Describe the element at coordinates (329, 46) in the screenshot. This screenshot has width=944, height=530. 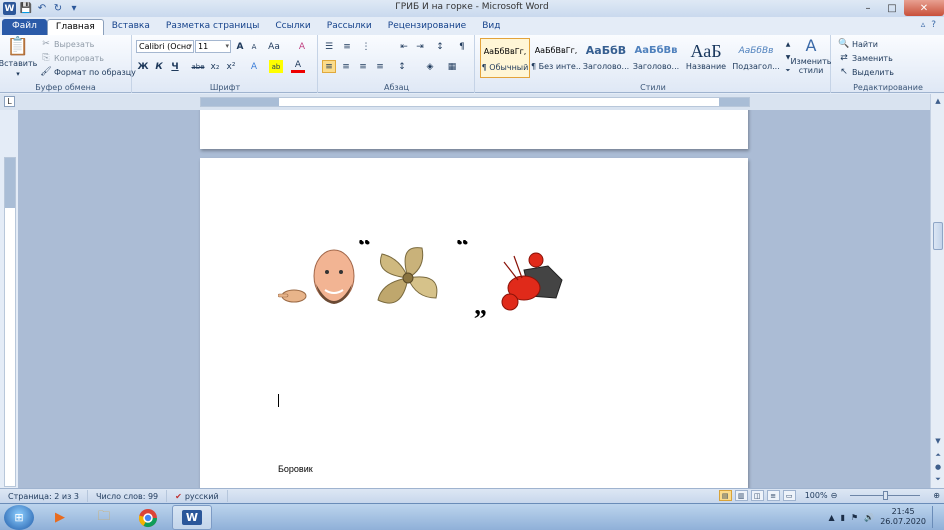
I see `bullets-icon: ☰` at that location.